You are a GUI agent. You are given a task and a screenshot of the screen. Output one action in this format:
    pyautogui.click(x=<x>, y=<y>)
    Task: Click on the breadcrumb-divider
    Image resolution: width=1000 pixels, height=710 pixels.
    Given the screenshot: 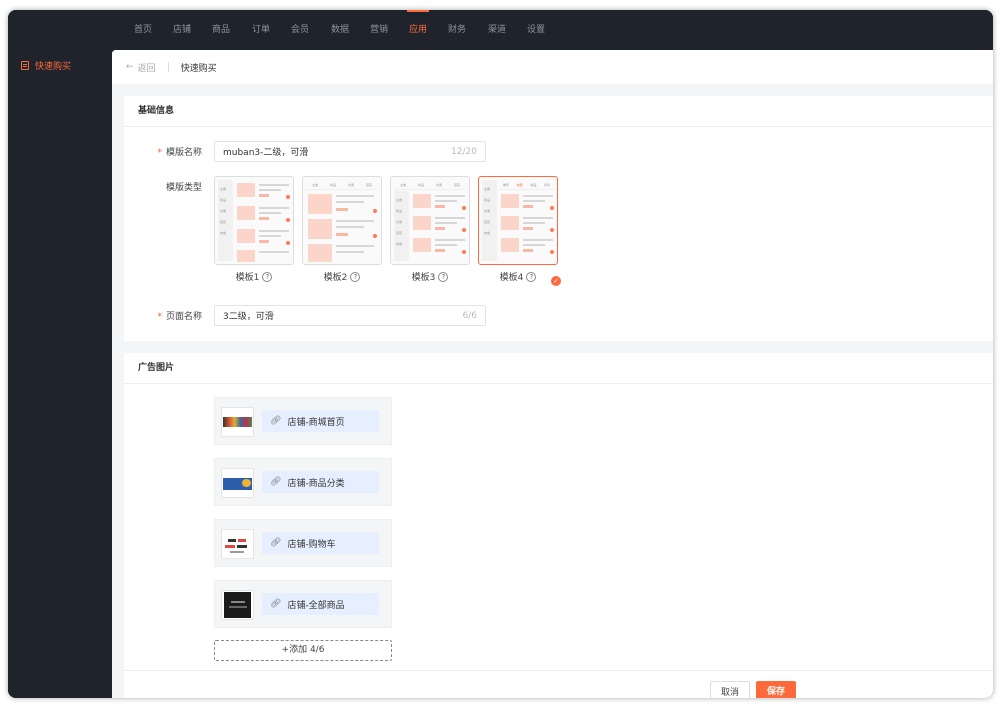 What is the action you would take?
    pyautogui.click(x=168, y=67)
    